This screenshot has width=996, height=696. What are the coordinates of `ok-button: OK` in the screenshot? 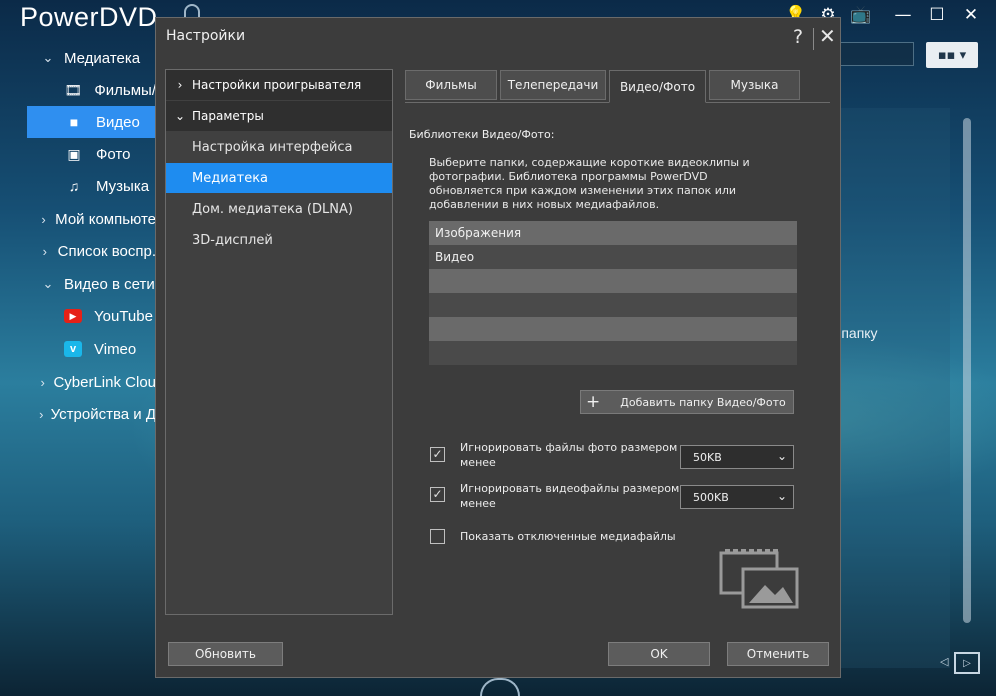 It's located at (659, 654).